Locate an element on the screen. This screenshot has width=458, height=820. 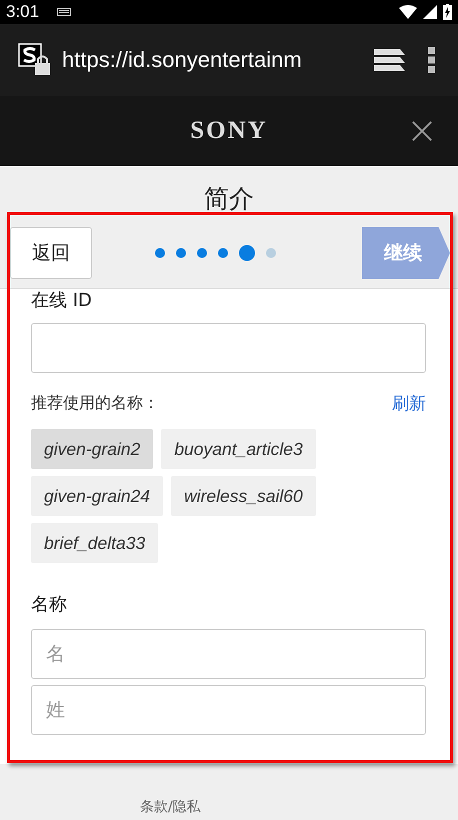
suggestion-chip: wireless_sail60 is located at coordinates (243, 496).